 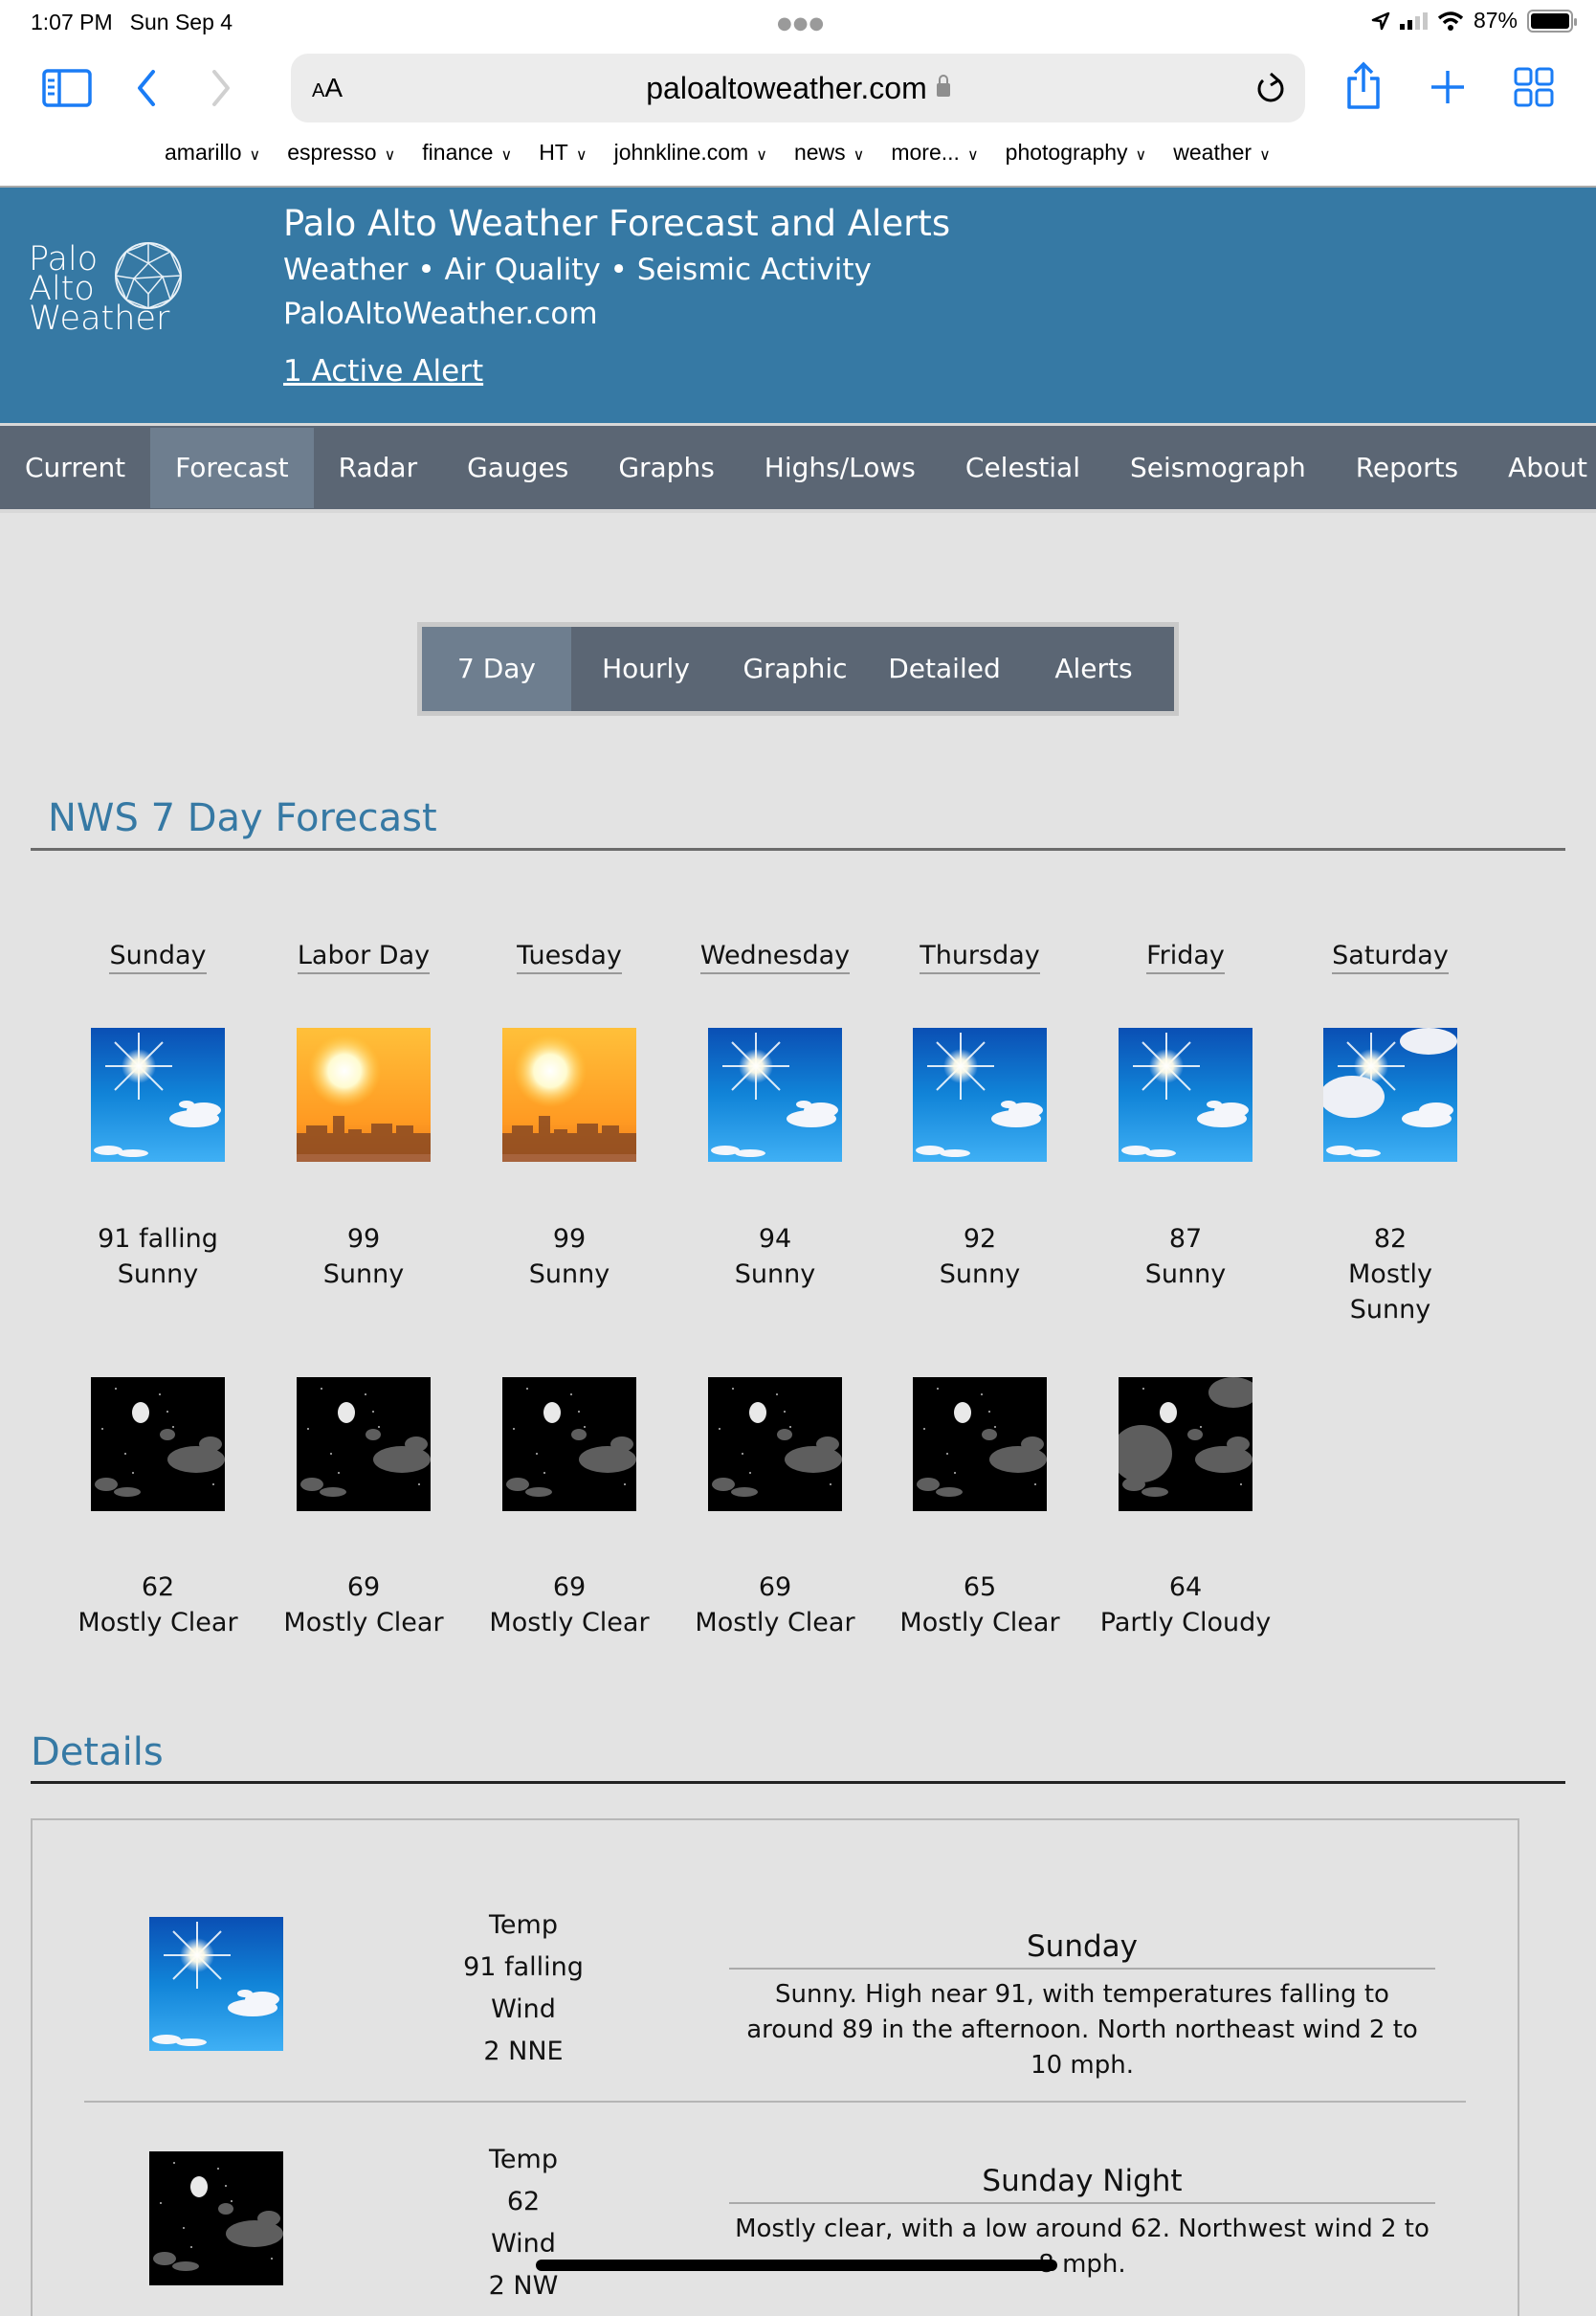 What do you see at coordinates (98, 1752) in the screenshot?
I see `details-section-title: Details` at bounding box center [98, 1752].